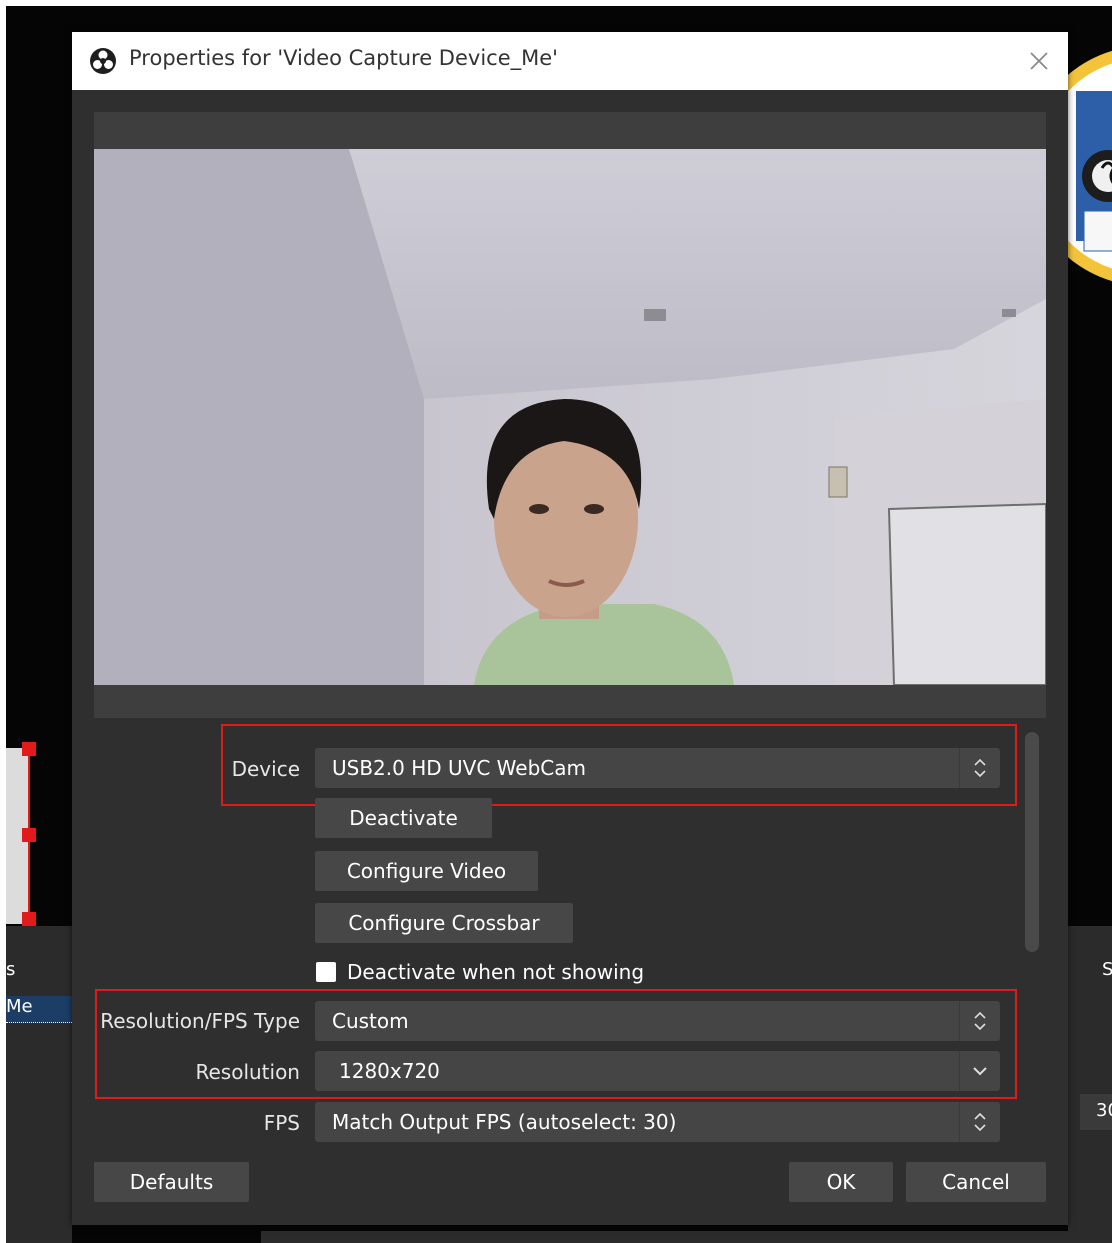 The height and width of the screenshot is (1243, 1112). I want to click on fps-label: FPS, so click(281, 1123).